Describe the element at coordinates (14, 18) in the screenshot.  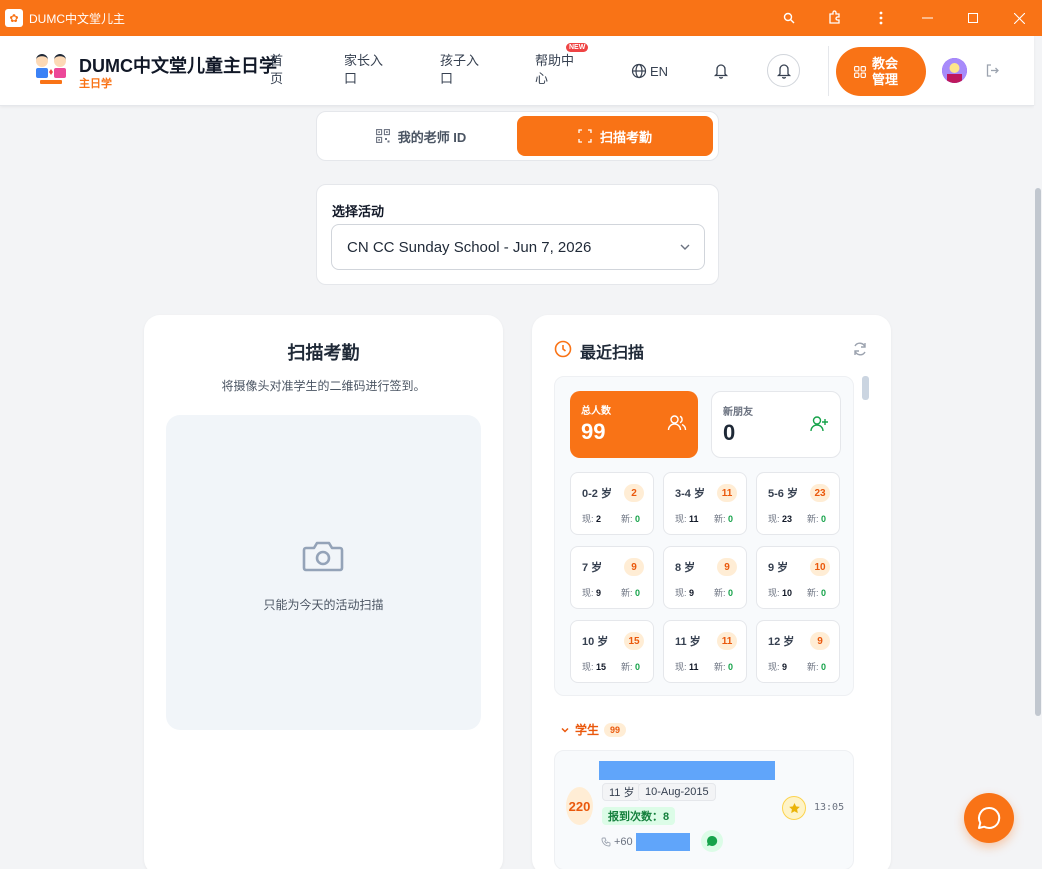
I see `app-icon: ✿` at that location.